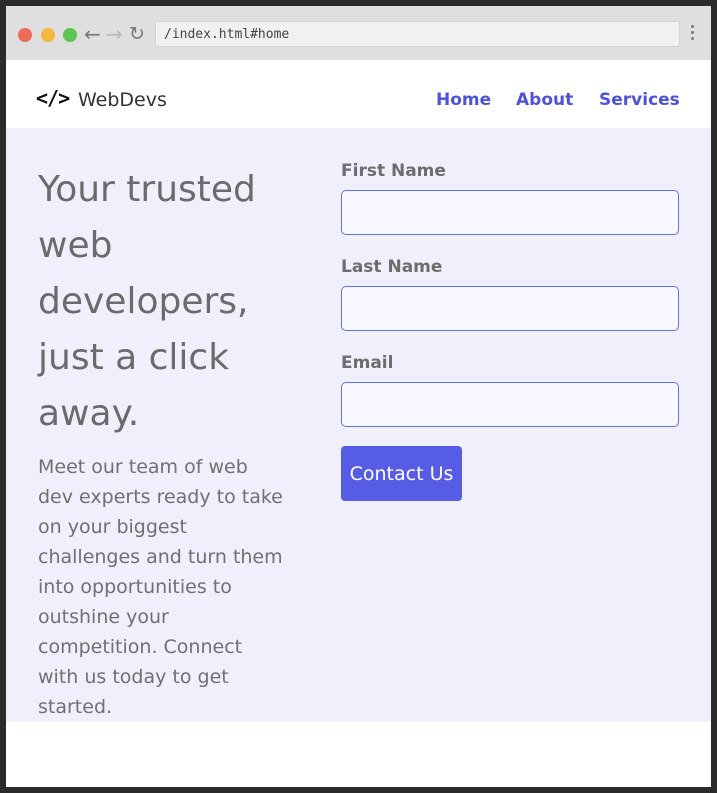  Describe the element at coordinates (358, 754) in the screenshot. I see `page-footer-space` at that location.